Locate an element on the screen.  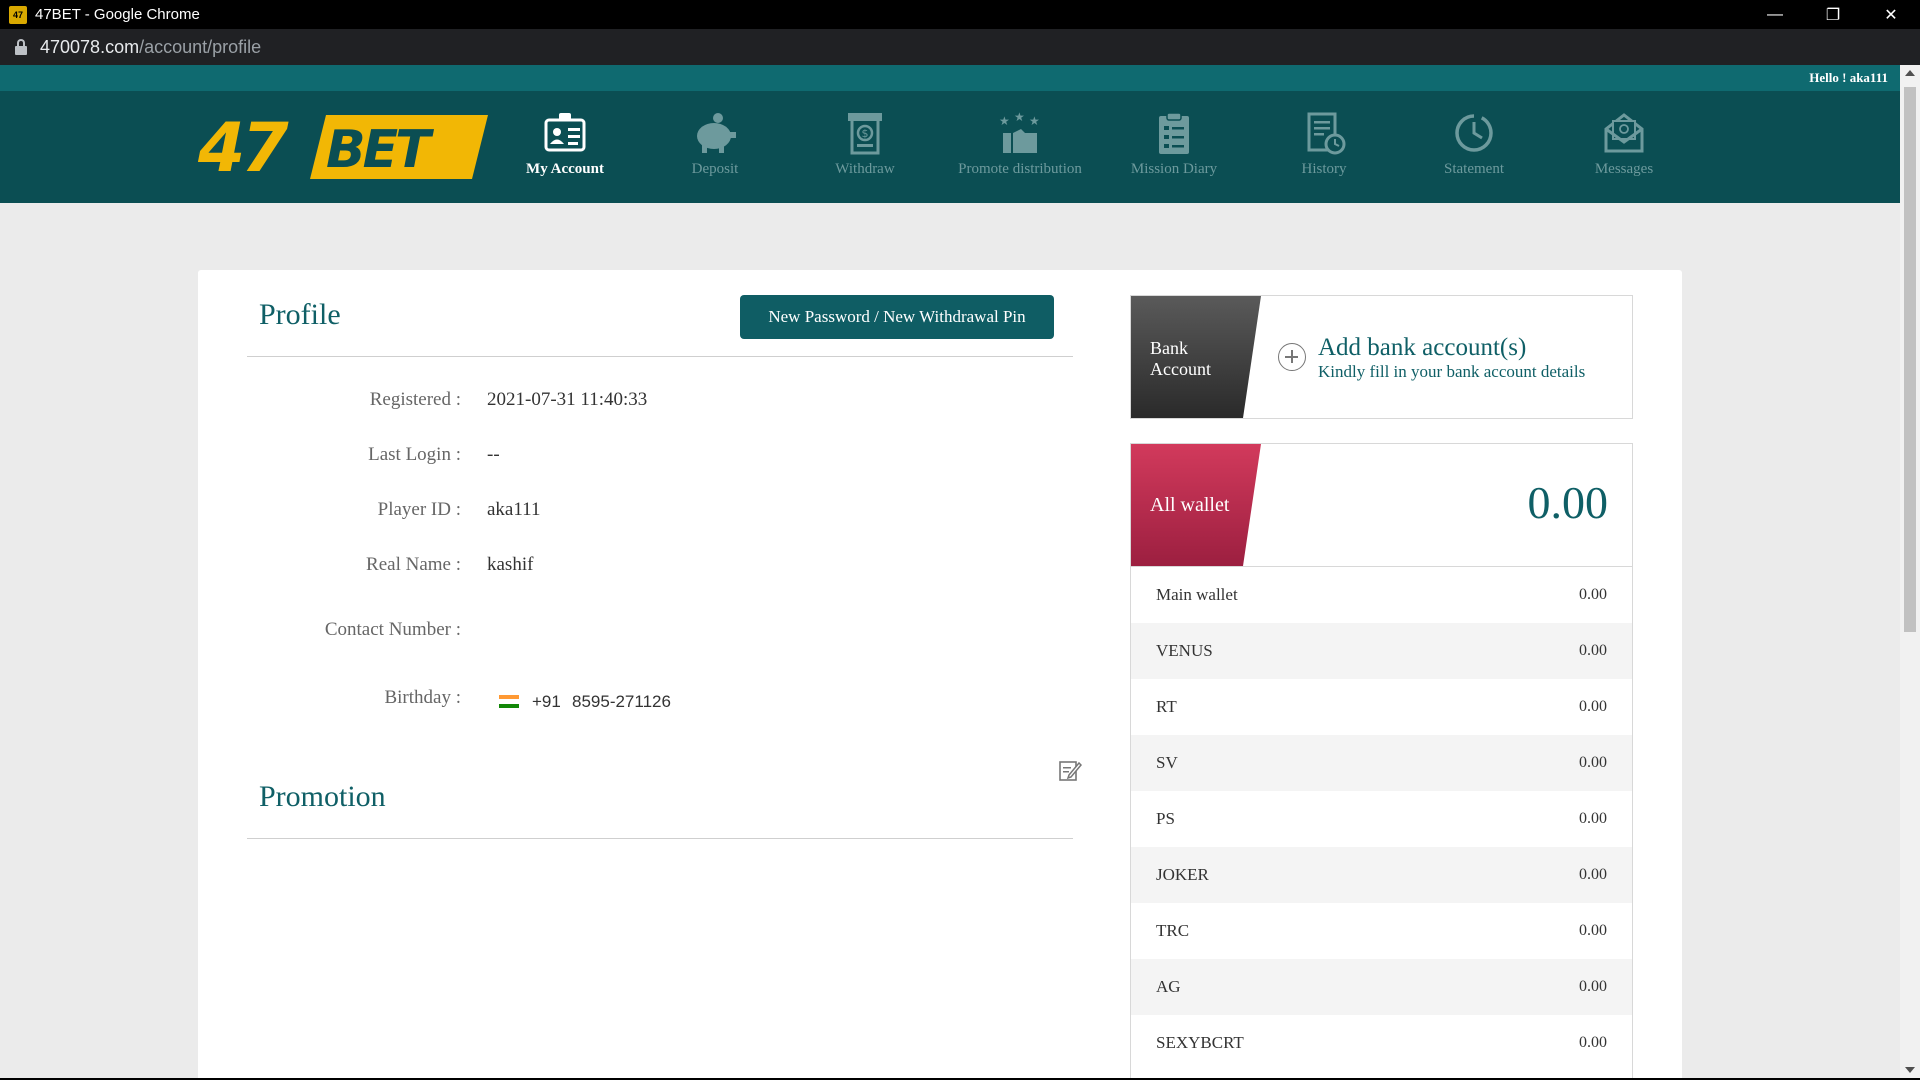
registered-value: 2021-07-31 11:40:33 is located at coordinates (567, 399).